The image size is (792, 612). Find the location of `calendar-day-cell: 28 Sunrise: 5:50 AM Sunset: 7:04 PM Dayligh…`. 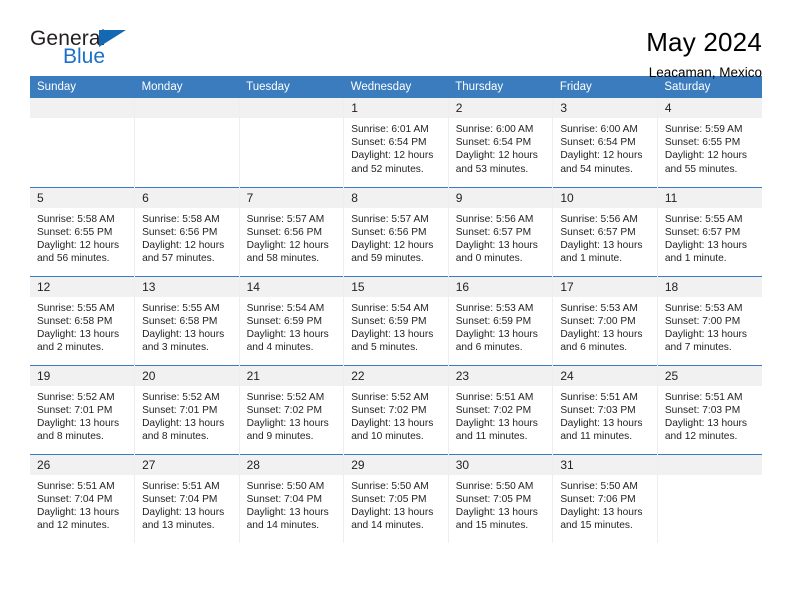

calendar-day-cell: 28 Sunrise: 5:50 AM Sunset: 7:04 PM Dayligh… is located at coordinates (292, 498).